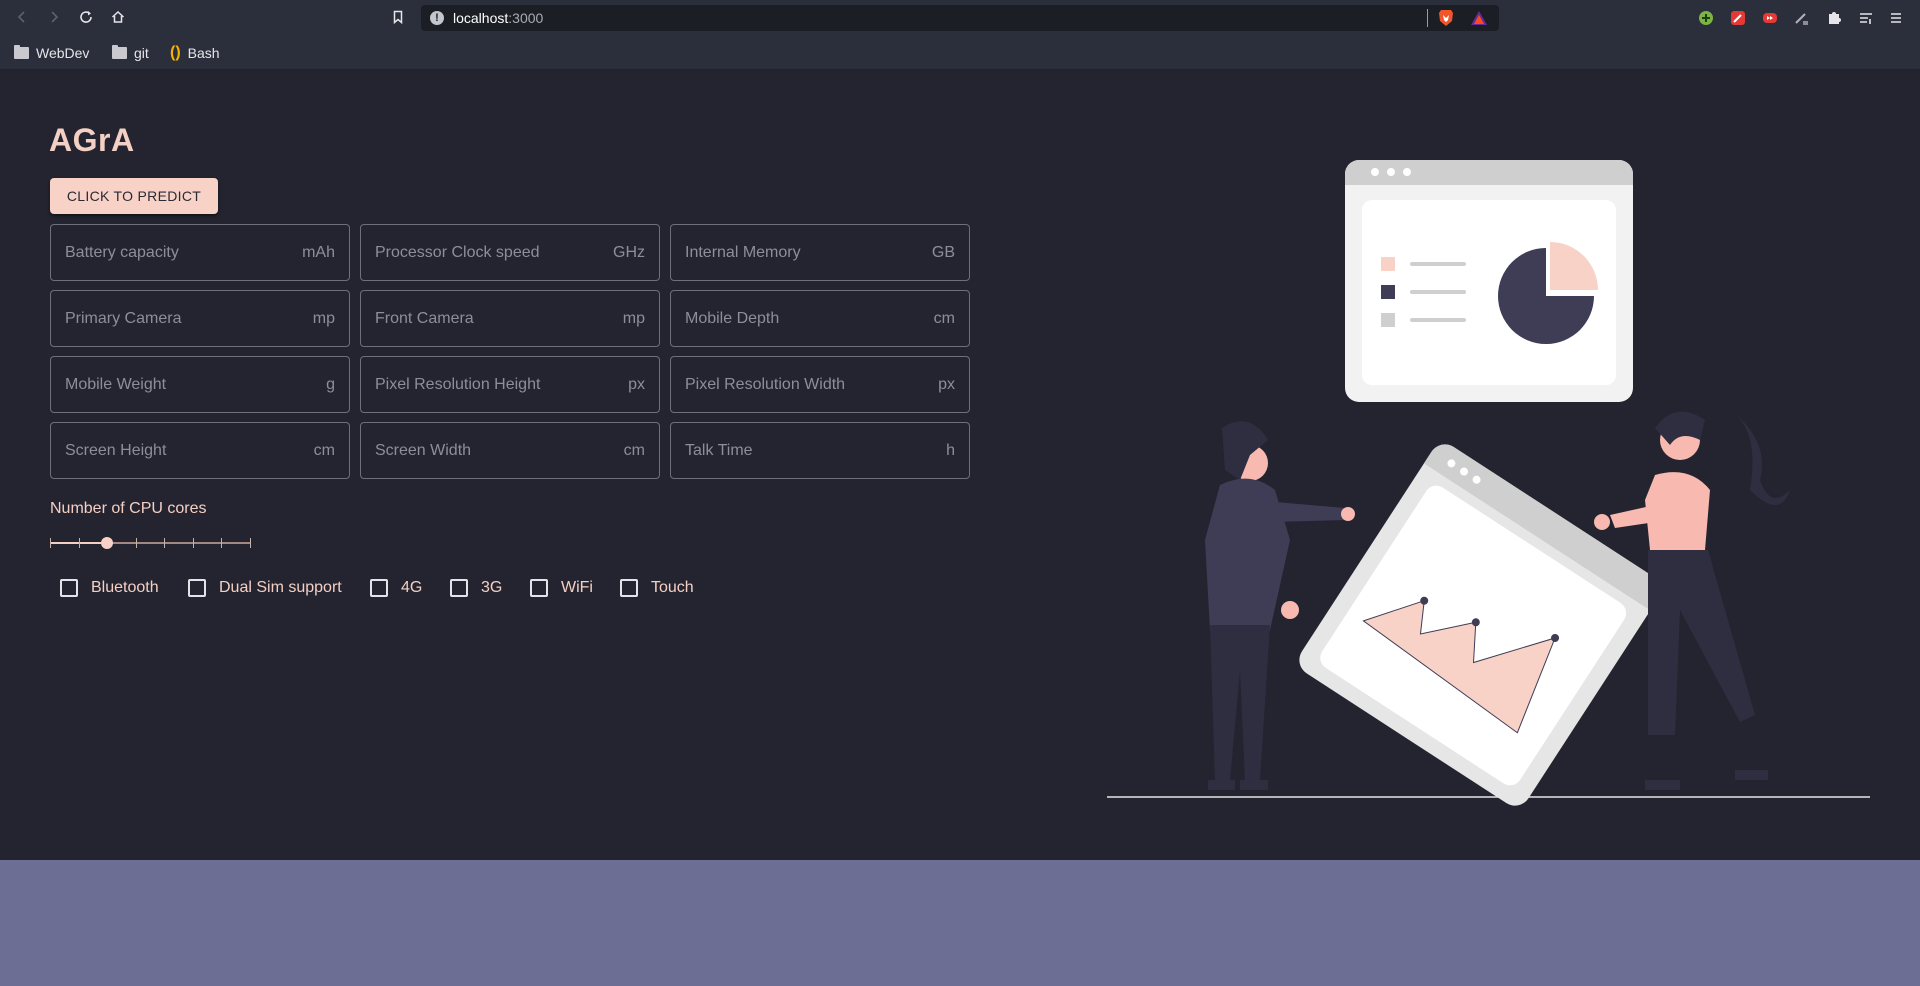 Image resolution: width=1920 pixels, height=986 pixels. Describe the element at coordinates (1479, 18) in the screenshot. I see `brave-rewards-icon` at that location.